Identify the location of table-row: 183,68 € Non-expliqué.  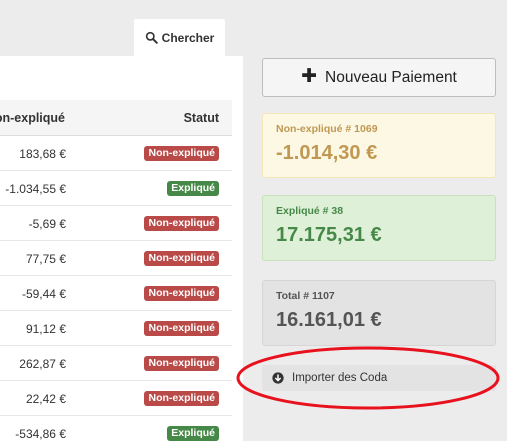
(116, 153).